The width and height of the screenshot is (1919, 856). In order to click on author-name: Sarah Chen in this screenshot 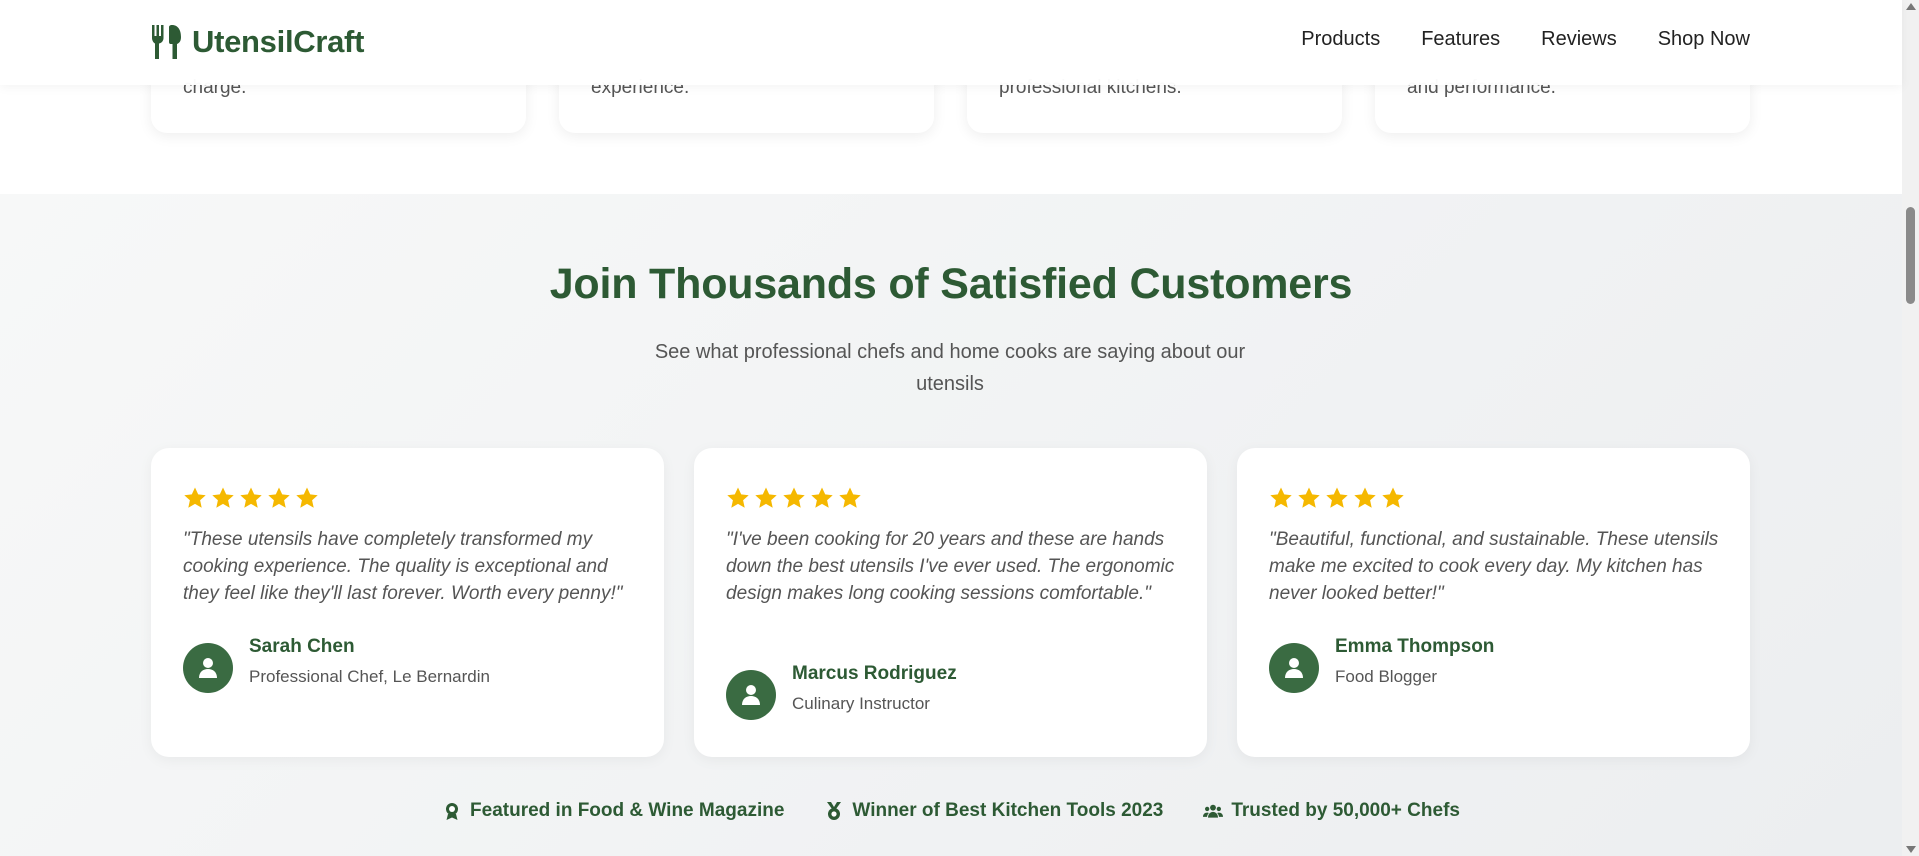, I will do `click(302, 646)`.